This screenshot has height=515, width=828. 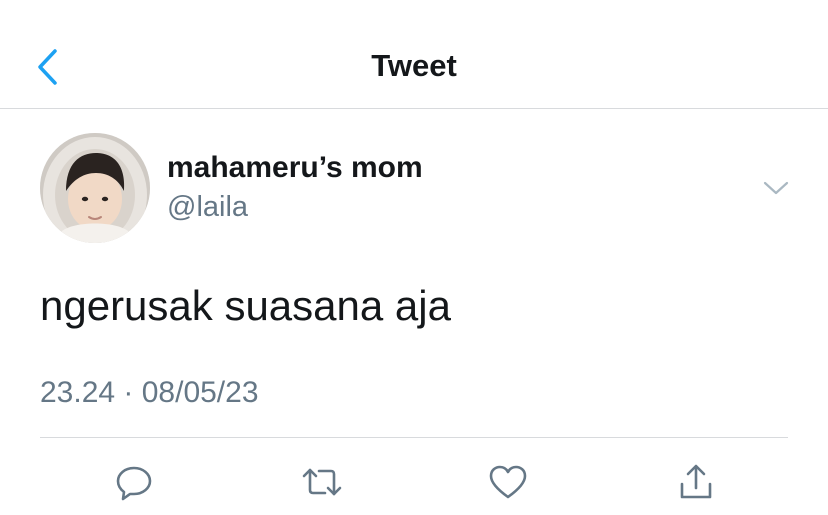 What do you see at coordinates (414, 65) in the screenshot?
I see `page-title: Tweet` at bounding box center [414, 65].